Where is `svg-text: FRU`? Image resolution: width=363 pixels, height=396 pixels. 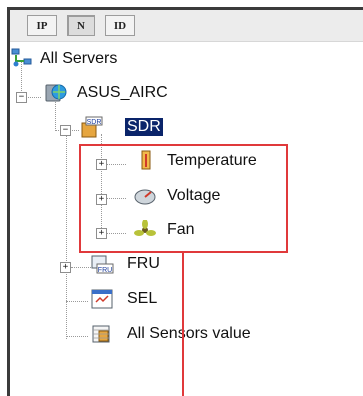
svg-text: FRU is located at coordinates (105, 270).